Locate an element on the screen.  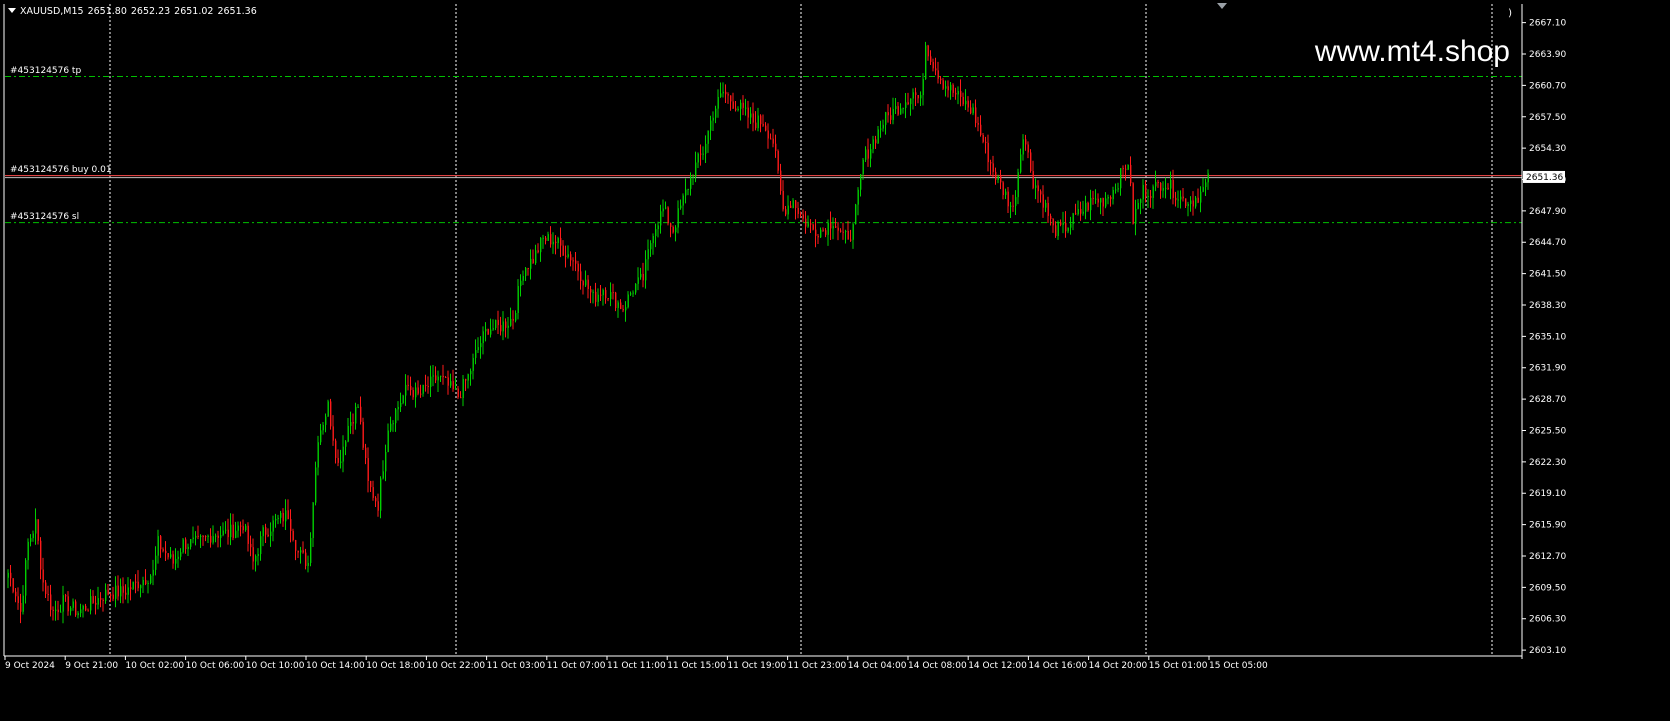
time-tick-label: 10 Oct 02:00 is located at coordinates (154, 666).